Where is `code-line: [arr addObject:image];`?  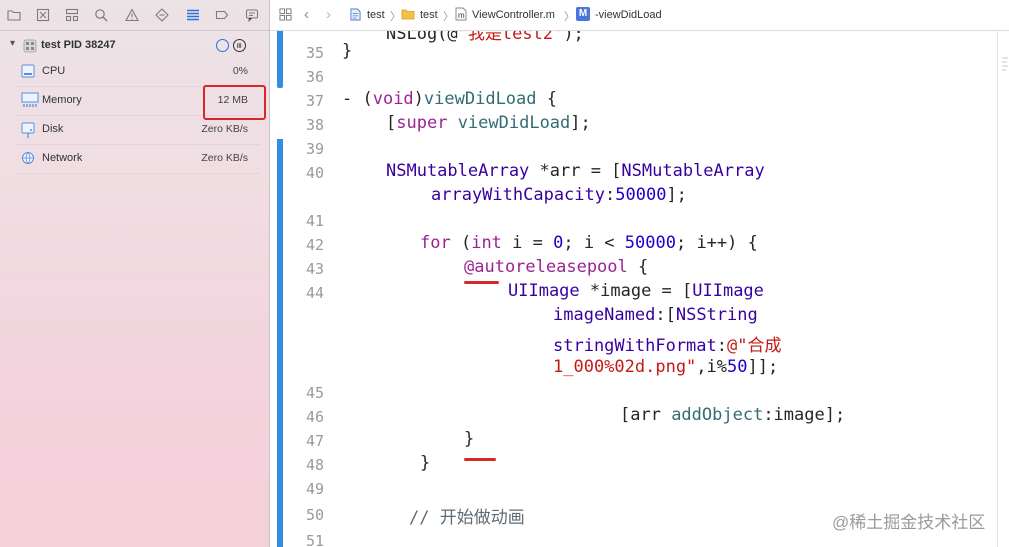 code-line: [arr addObject:image]; is located at coordinates (733, 415).